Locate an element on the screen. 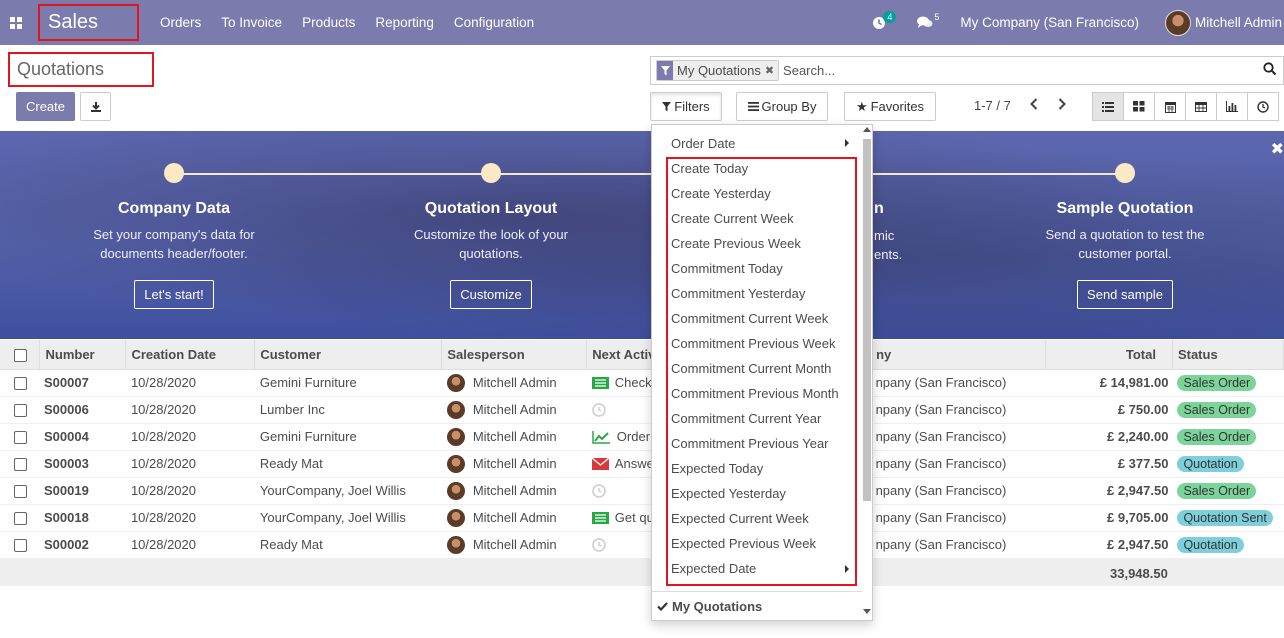 This screenshot has height=638, width=1284. filters-button: Filters is located at coordinates (686, 106).